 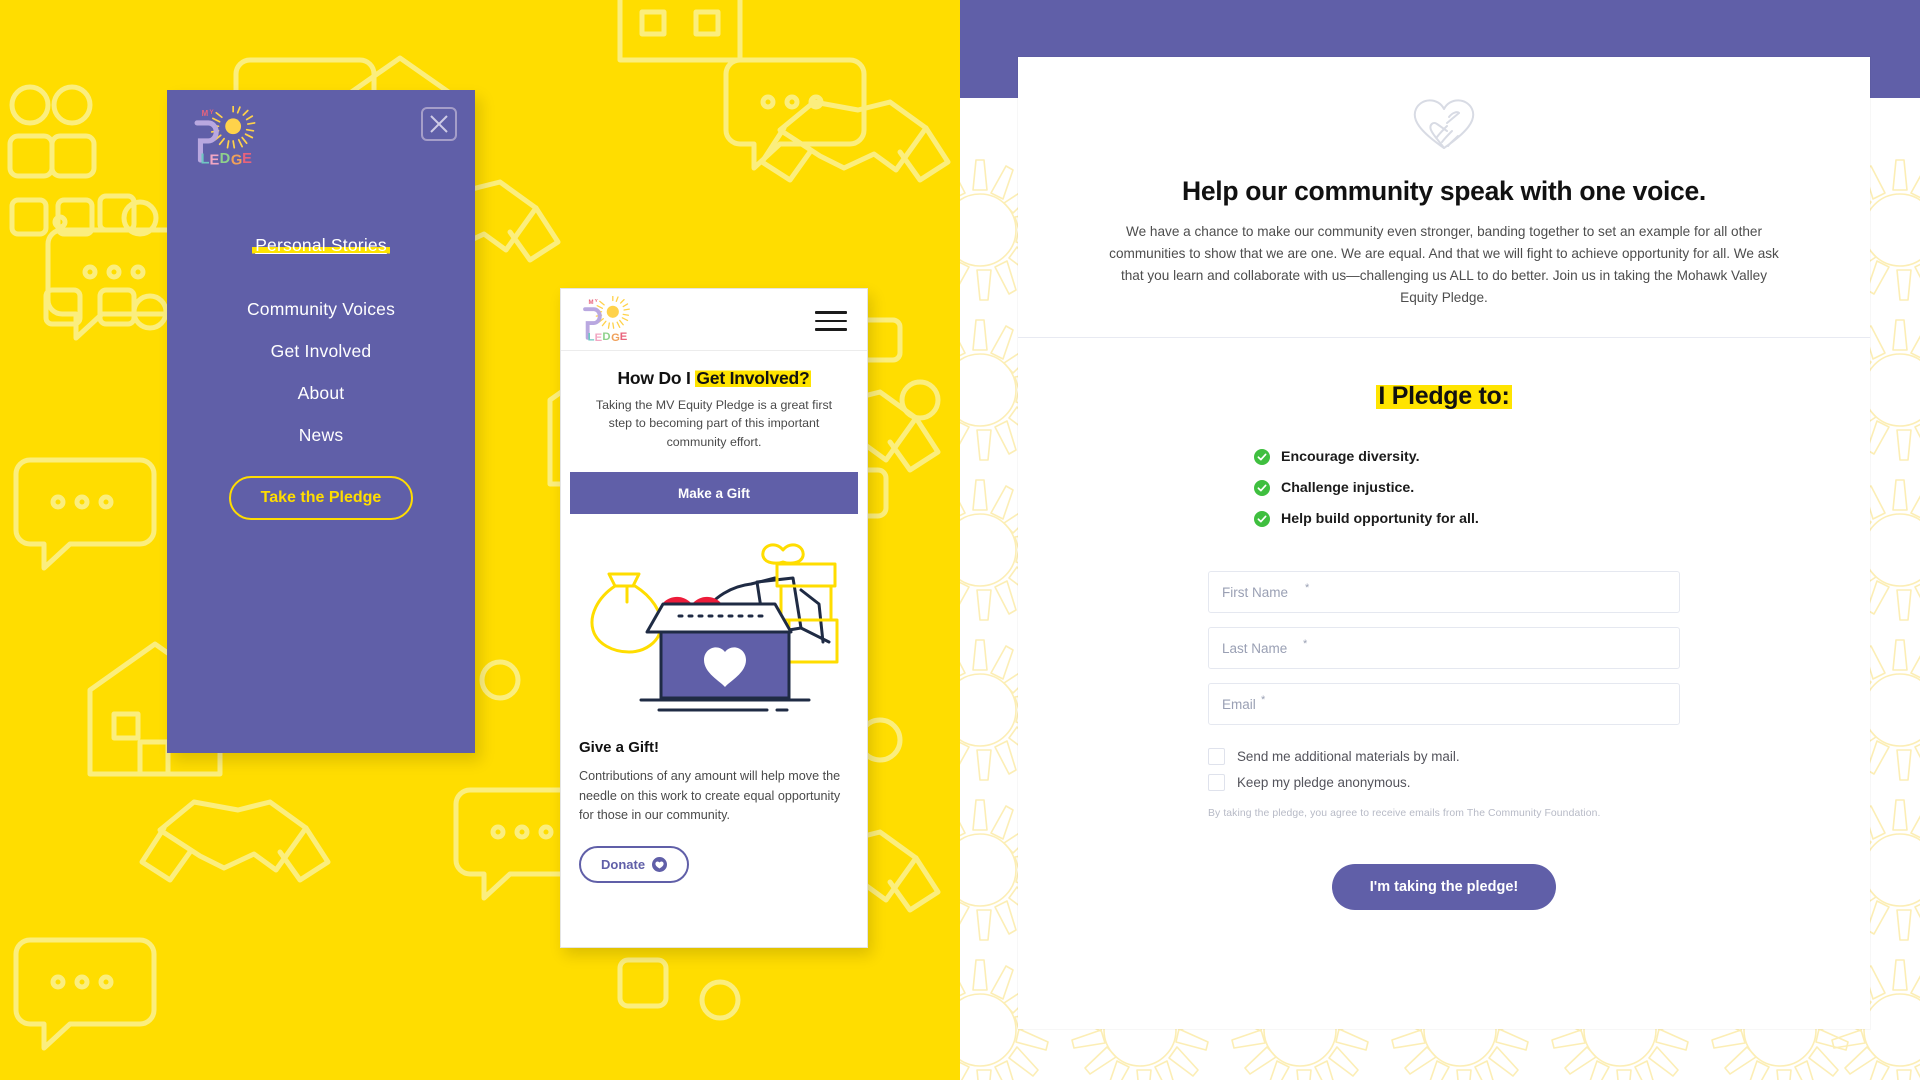 What do you see at coordinates (714, 627) in the screenshot?
I see `hand-heart-donation-box-icon` at bounding box center [714, 627].